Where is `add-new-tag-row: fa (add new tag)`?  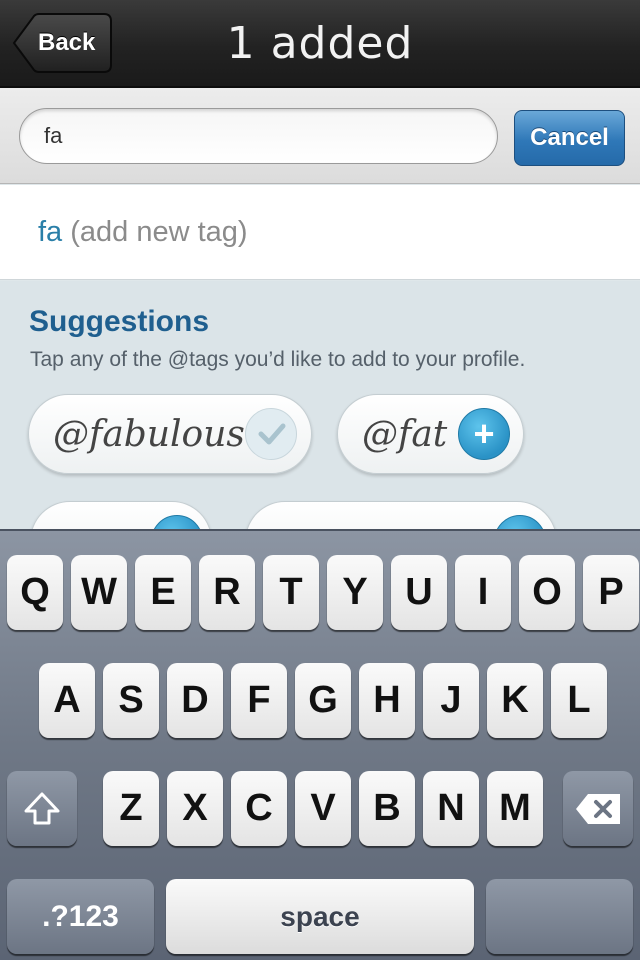
add-new-tag-row: fa (add new tag) is located at coordinates (320, 232).